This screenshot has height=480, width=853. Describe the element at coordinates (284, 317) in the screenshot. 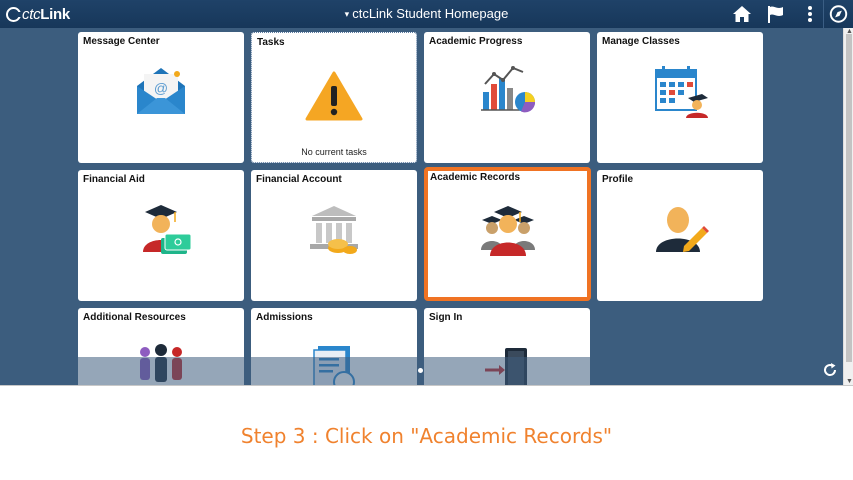

I see `tile-title: Admissions` at that location.